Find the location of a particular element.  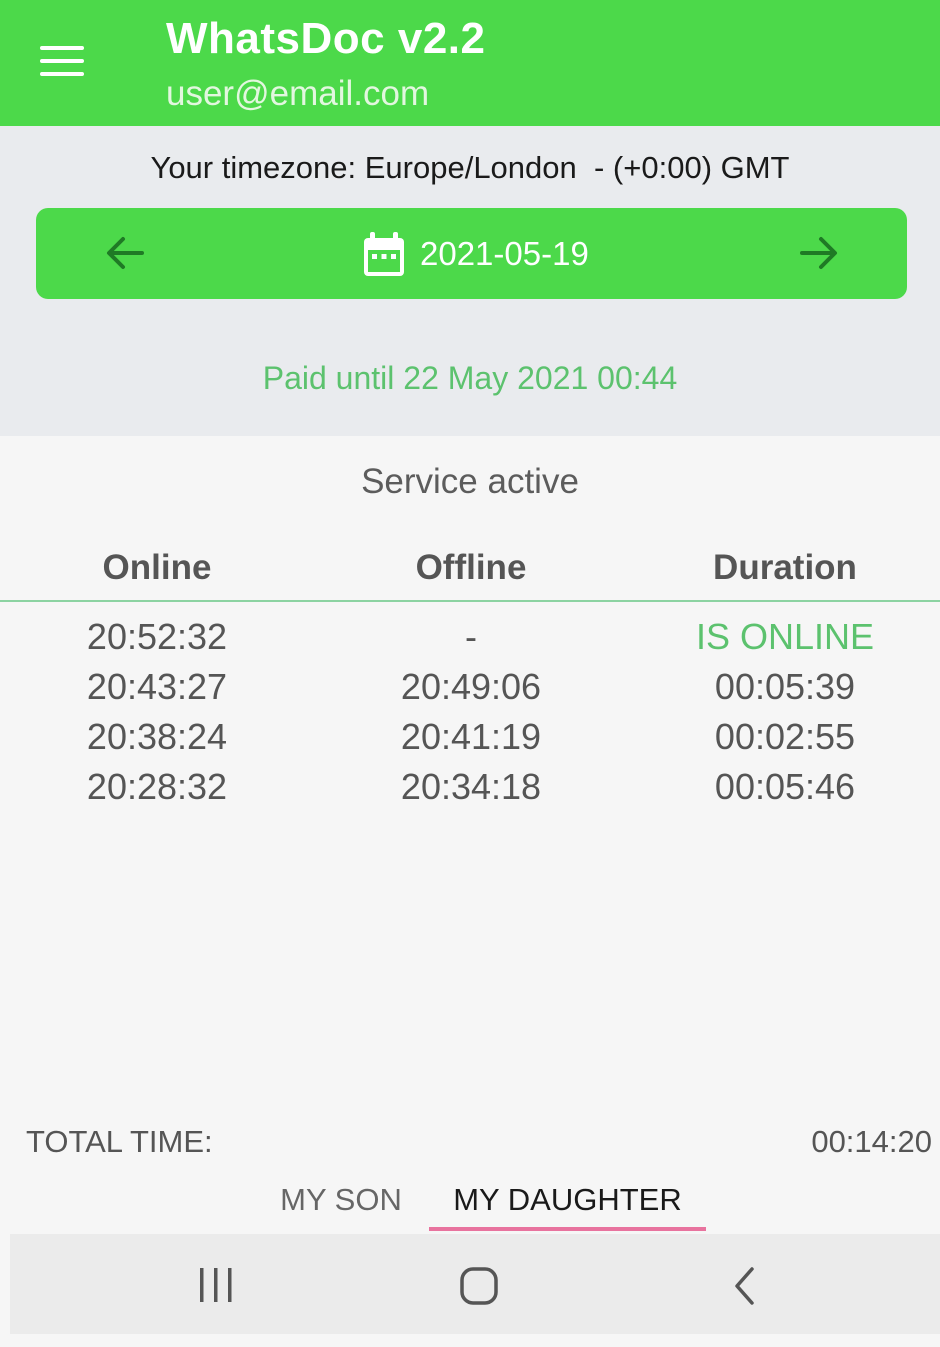

home-button is located at coordinates (479, 1286).